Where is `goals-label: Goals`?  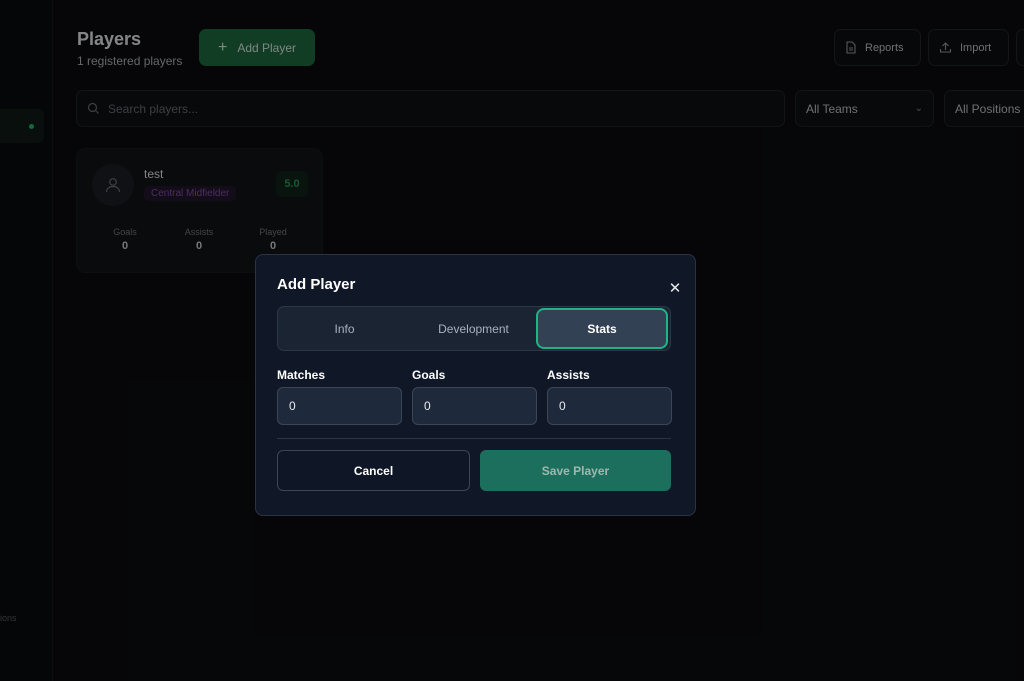 goals-label: Goals is located at coordinates (429, 375).